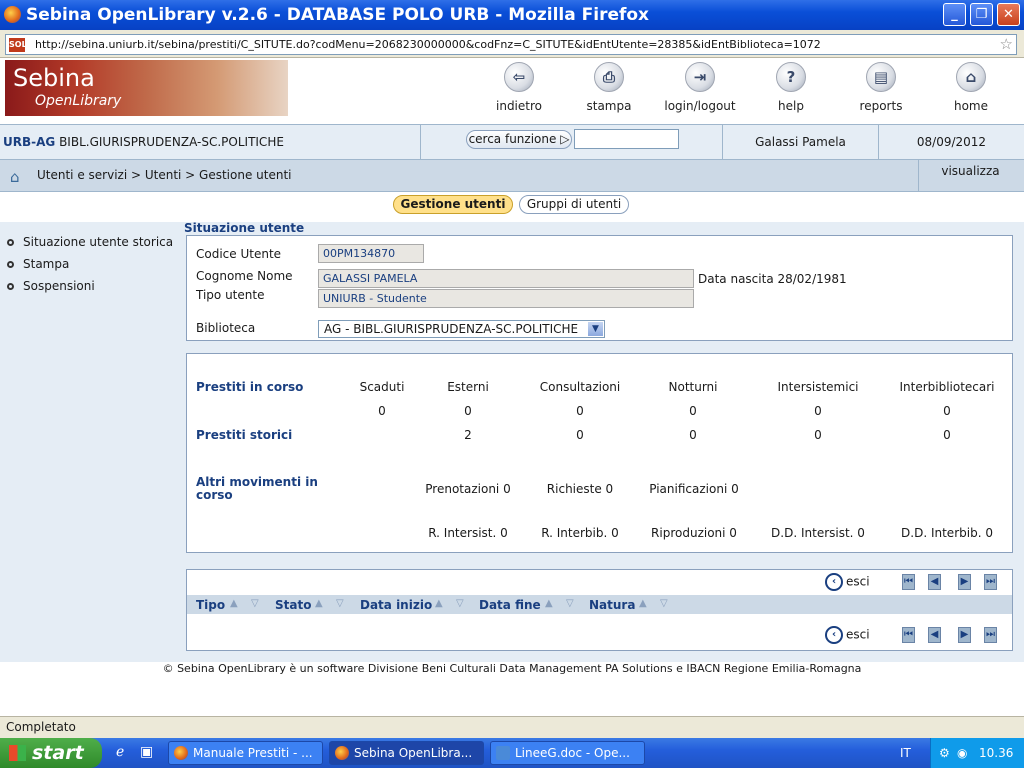 Image resolution: width=1024 pixels, height=768 pixels. I want to click on toolbar-reports-label: reports, so click(881, 106).